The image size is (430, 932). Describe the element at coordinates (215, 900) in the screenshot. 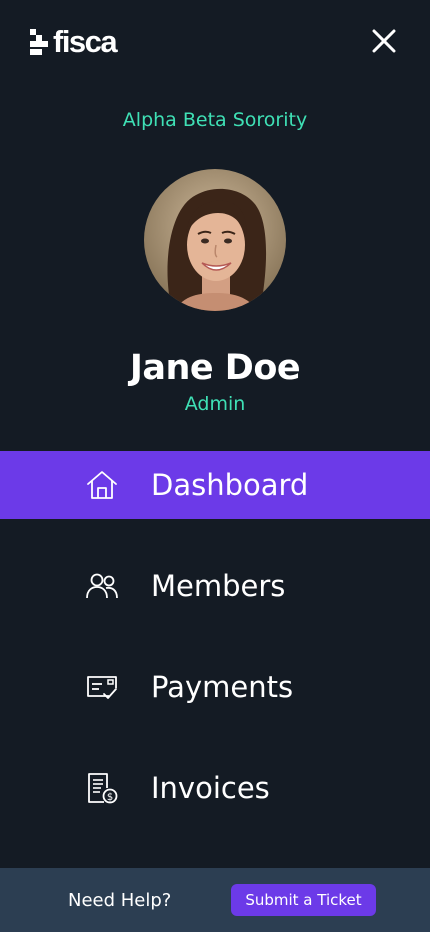

I see `help-footer: Need Help? Submit a Ticket` at that location.